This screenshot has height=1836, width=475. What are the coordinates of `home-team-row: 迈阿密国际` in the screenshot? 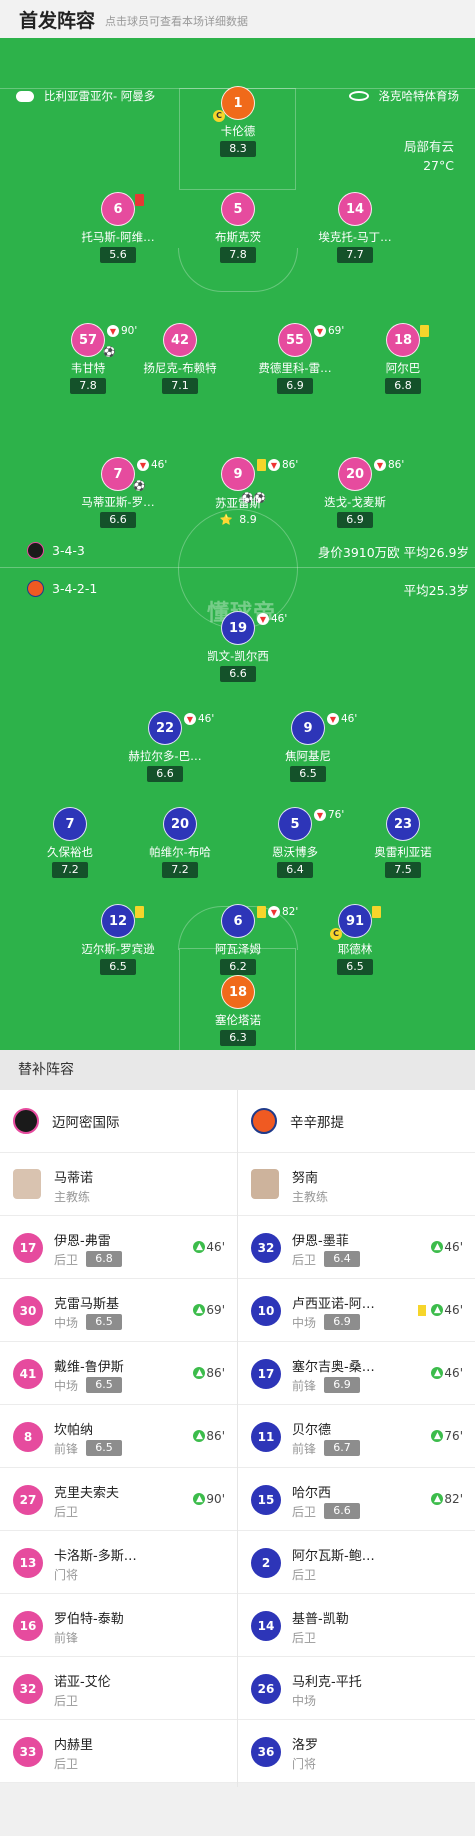 It's located at (118, 1121).